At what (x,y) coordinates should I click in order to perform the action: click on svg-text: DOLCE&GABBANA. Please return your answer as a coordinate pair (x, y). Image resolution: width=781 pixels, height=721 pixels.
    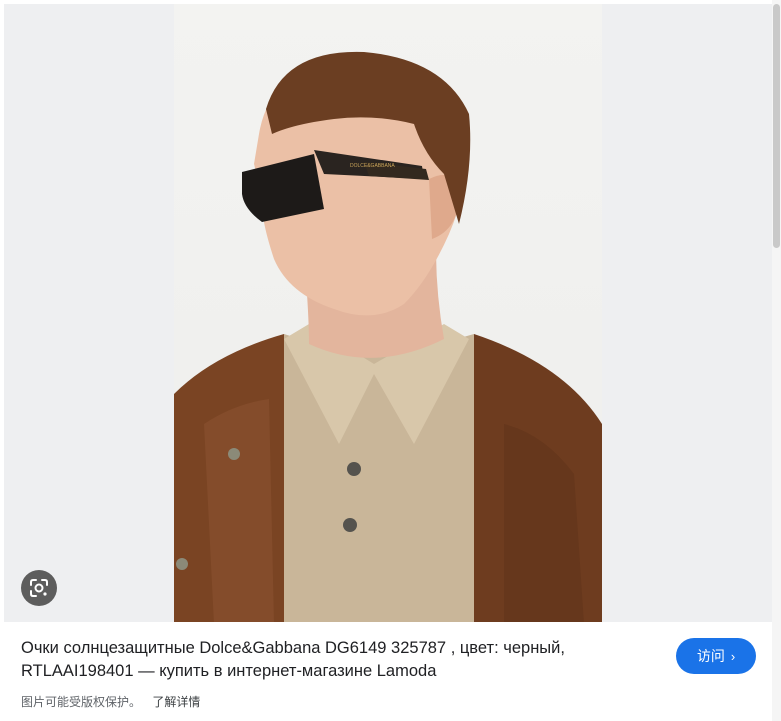
    Looking at the image, I should click on (372, 166).